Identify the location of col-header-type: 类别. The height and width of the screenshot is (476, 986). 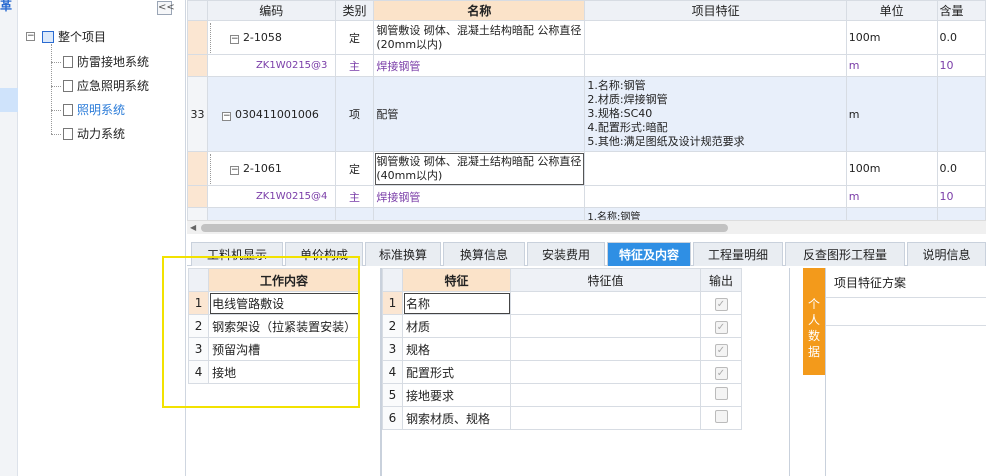
(354, 10).